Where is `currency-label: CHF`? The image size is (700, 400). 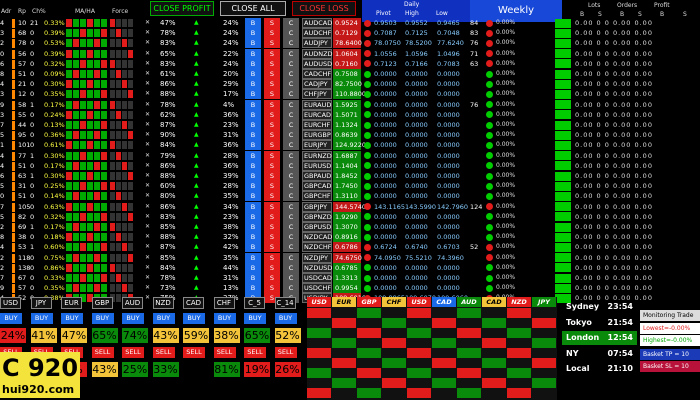
currency-label: CHF is located at coordinates (224, 303).